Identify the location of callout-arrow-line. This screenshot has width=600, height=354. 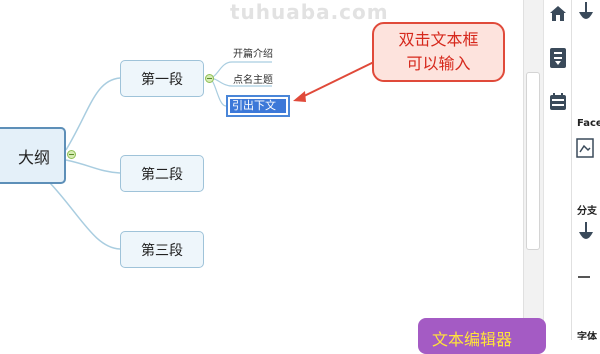
(339, 79).